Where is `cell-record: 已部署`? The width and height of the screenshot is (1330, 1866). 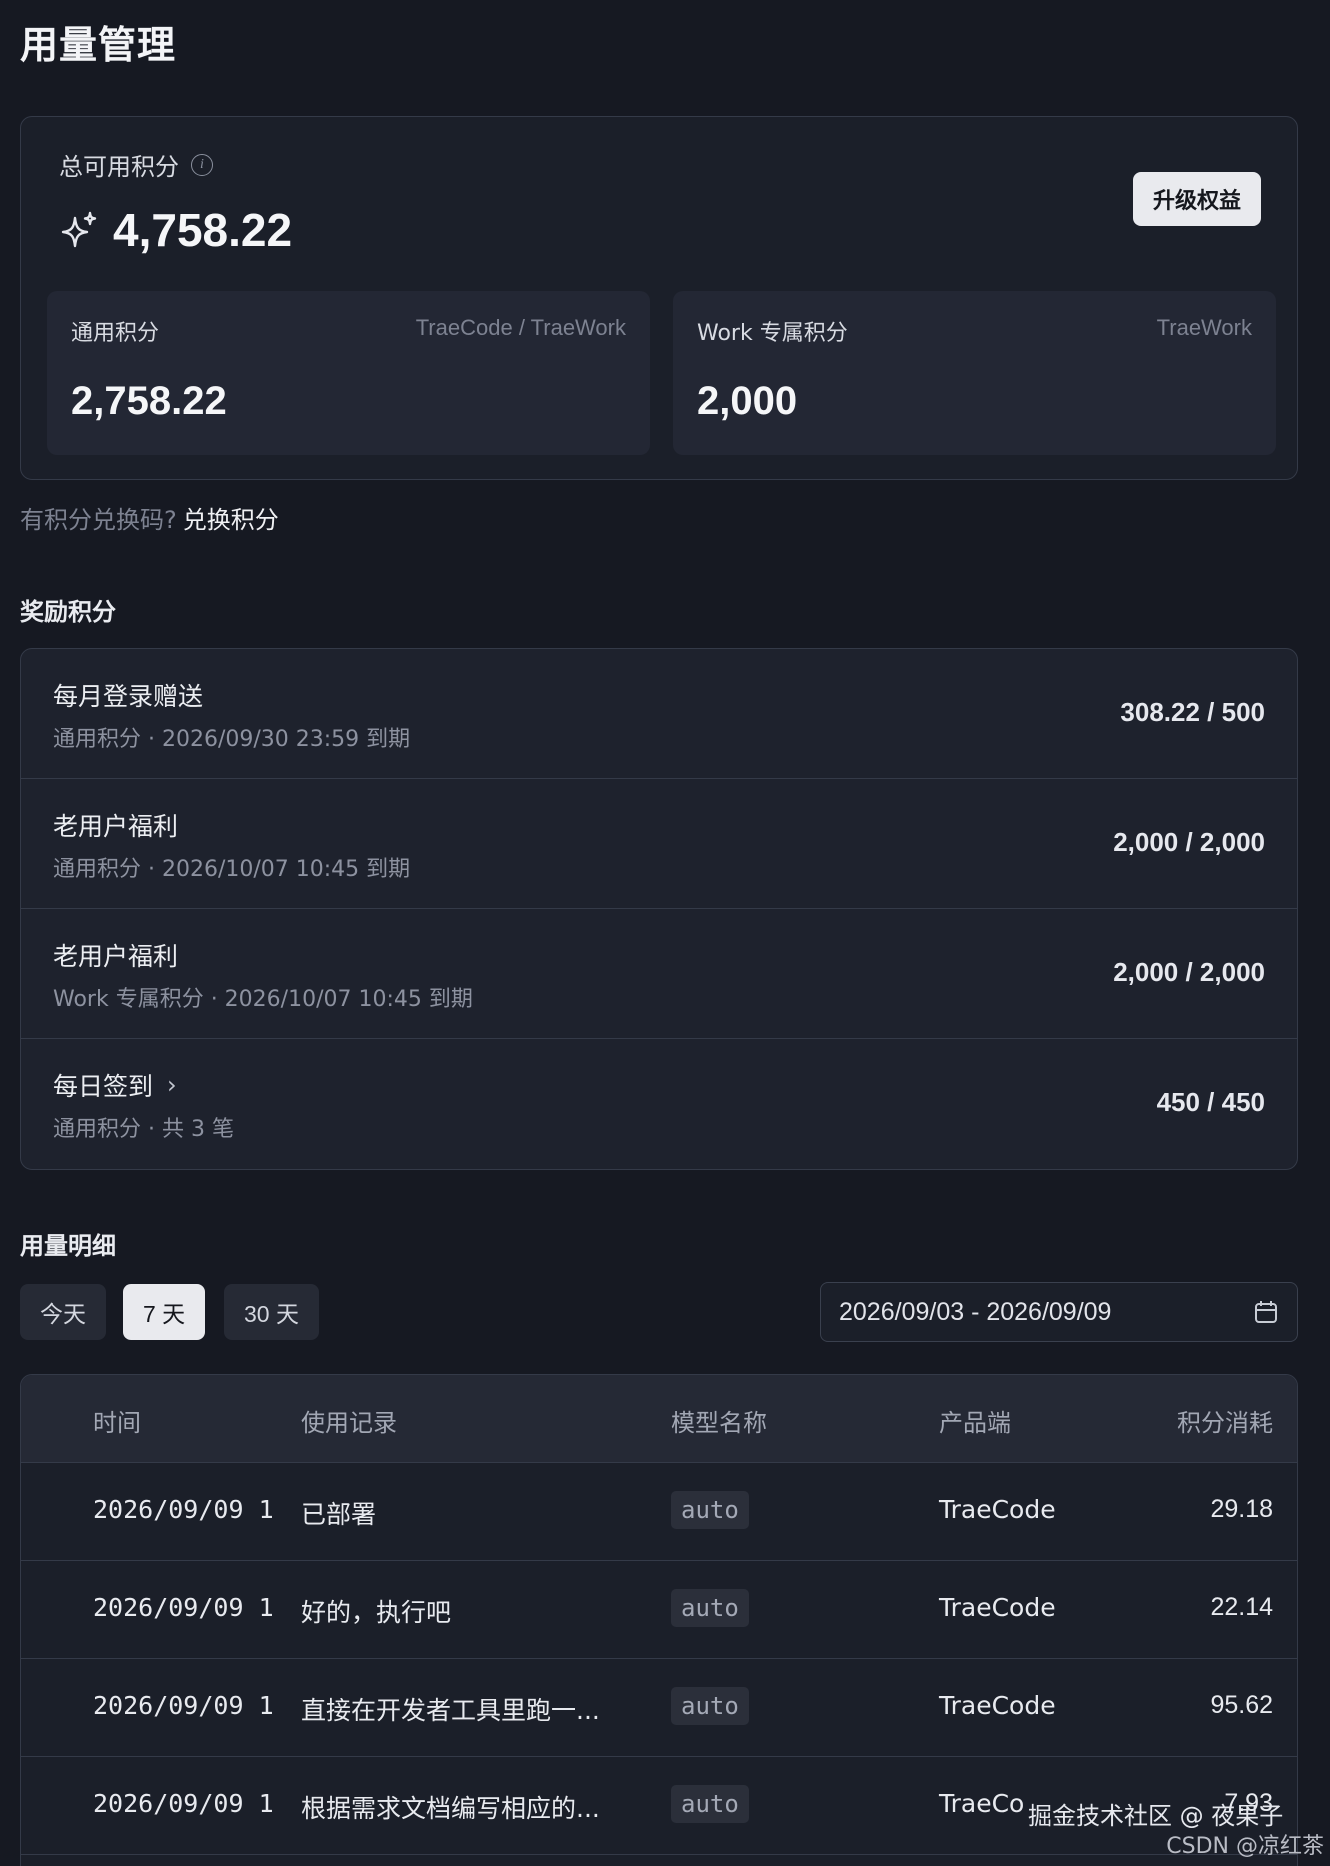
cell-record: 已部署 is located at coordinates (339, 1514).